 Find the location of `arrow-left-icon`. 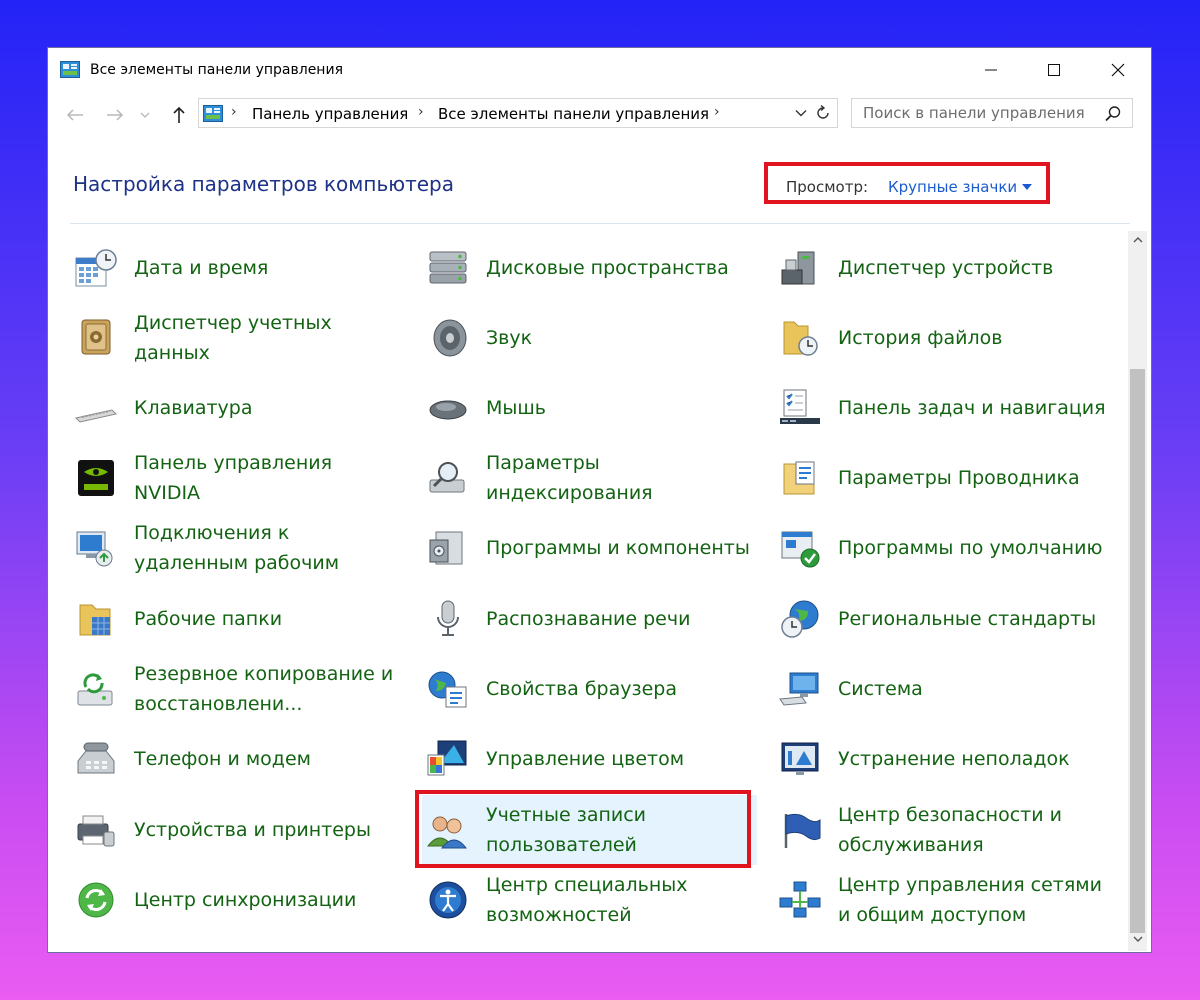

arrow-left-icon is located at coordinates (74, 115).